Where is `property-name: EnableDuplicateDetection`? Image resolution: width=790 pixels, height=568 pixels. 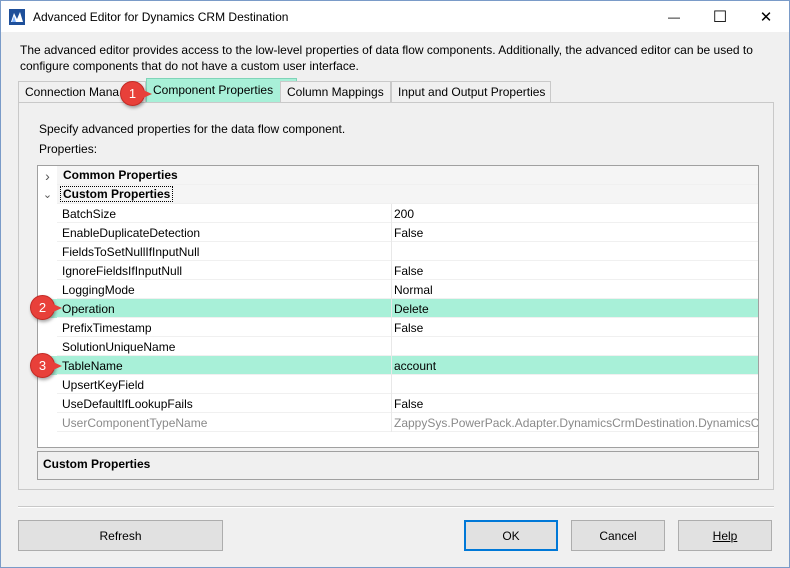 property-name: EnableDuplicateDetection is located at coordinates (131, 233).